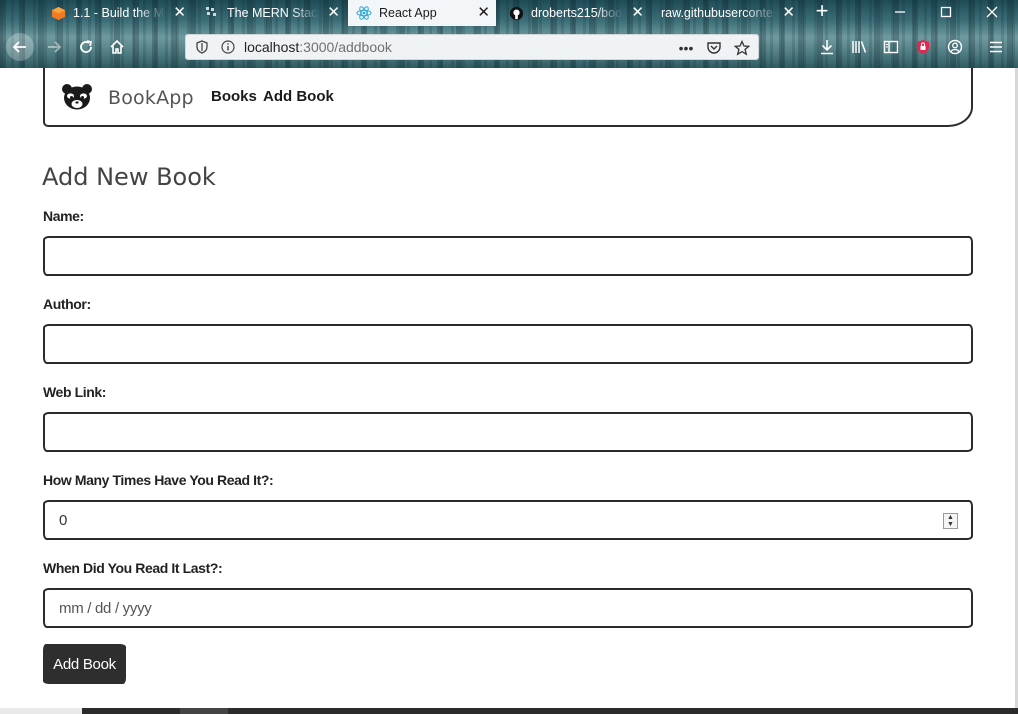 The height and width of the screenshot is (714, 1018). I want to click on name-label: Name:, so click(63, 216).